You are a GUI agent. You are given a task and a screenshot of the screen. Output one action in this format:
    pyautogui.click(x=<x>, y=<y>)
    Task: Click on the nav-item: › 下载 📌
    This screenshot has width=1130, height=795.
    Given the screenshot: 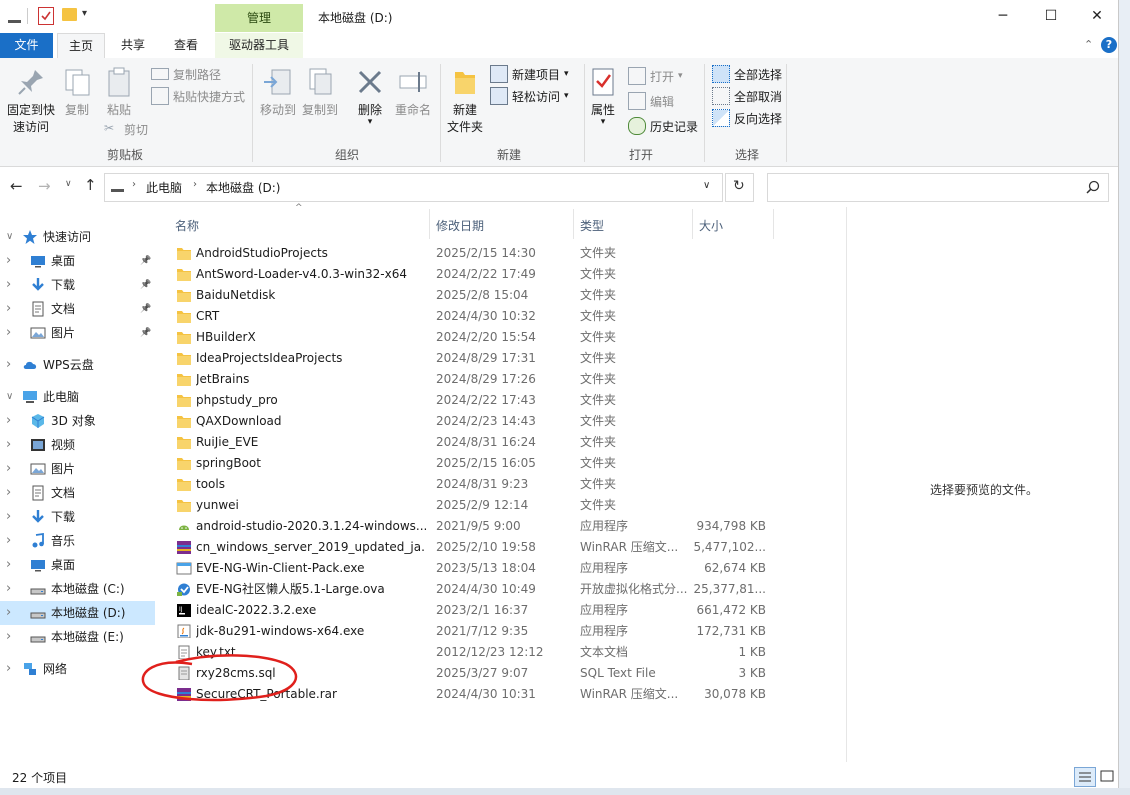 What is the action you would take?
    pyautogui.click(x=77, y=285)
    